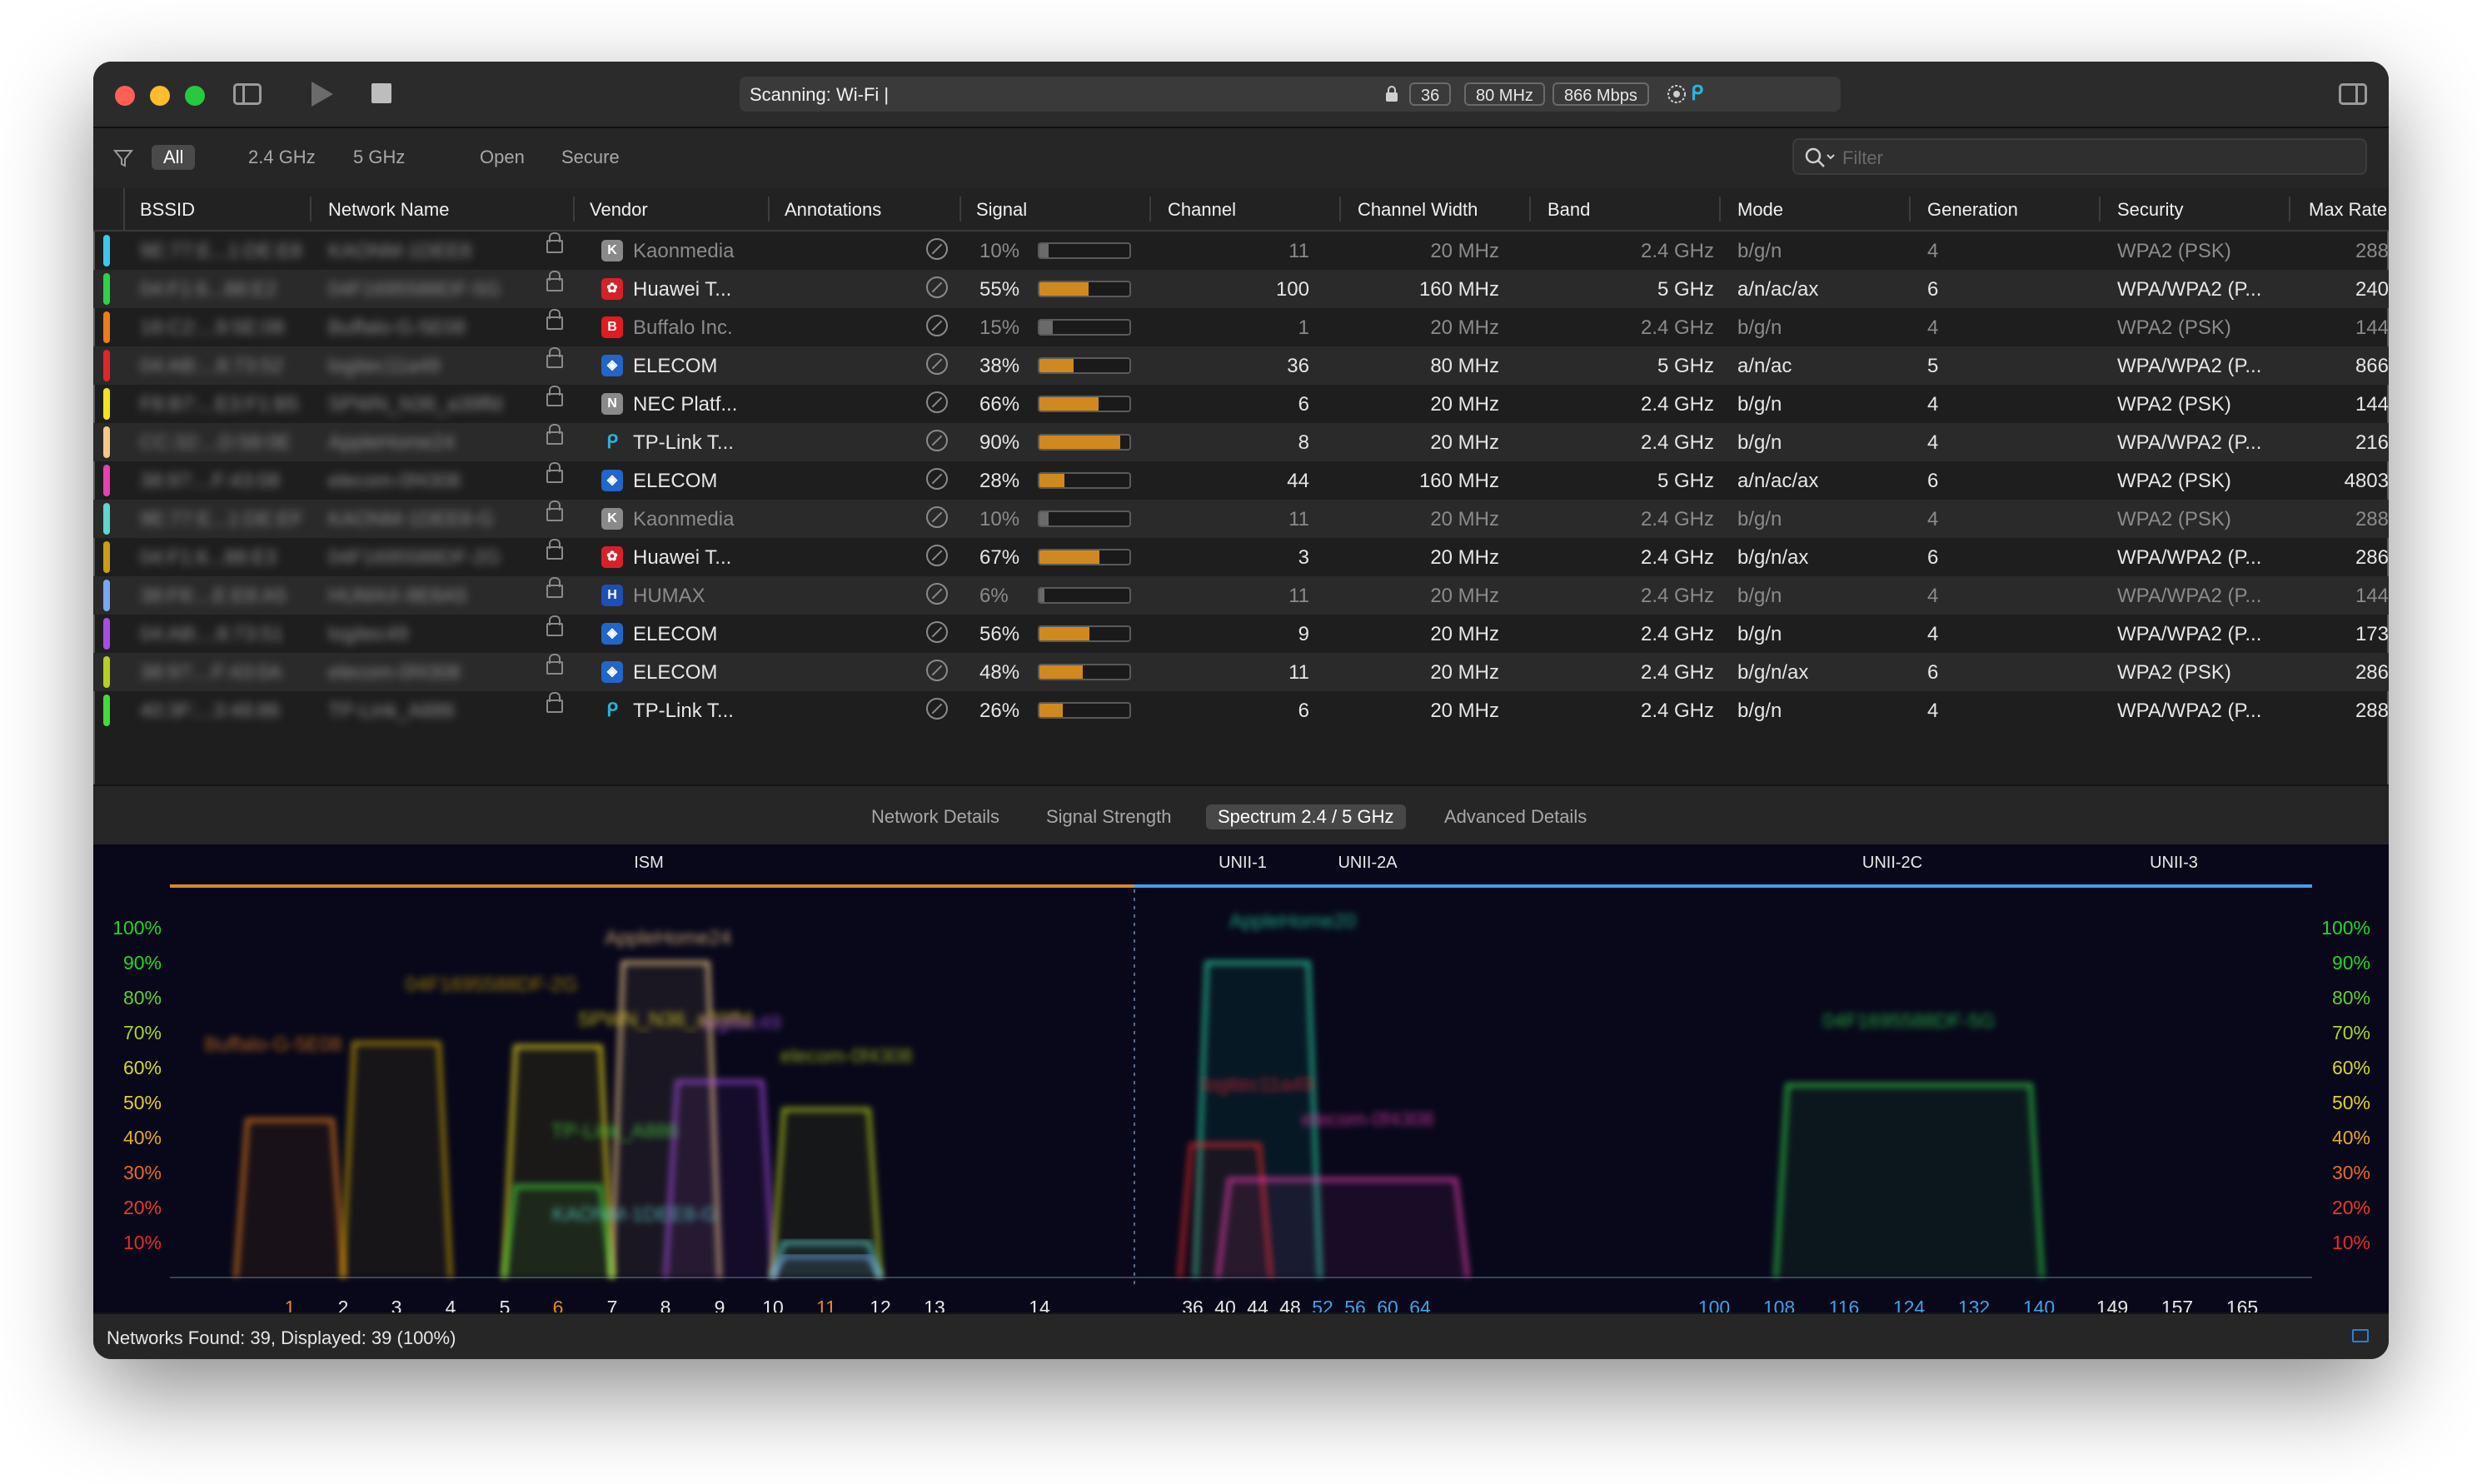 This screenshot has height=1484, width=2482. I want to click on tab-advanced-details: Advanced Details, so click(1515, 817).